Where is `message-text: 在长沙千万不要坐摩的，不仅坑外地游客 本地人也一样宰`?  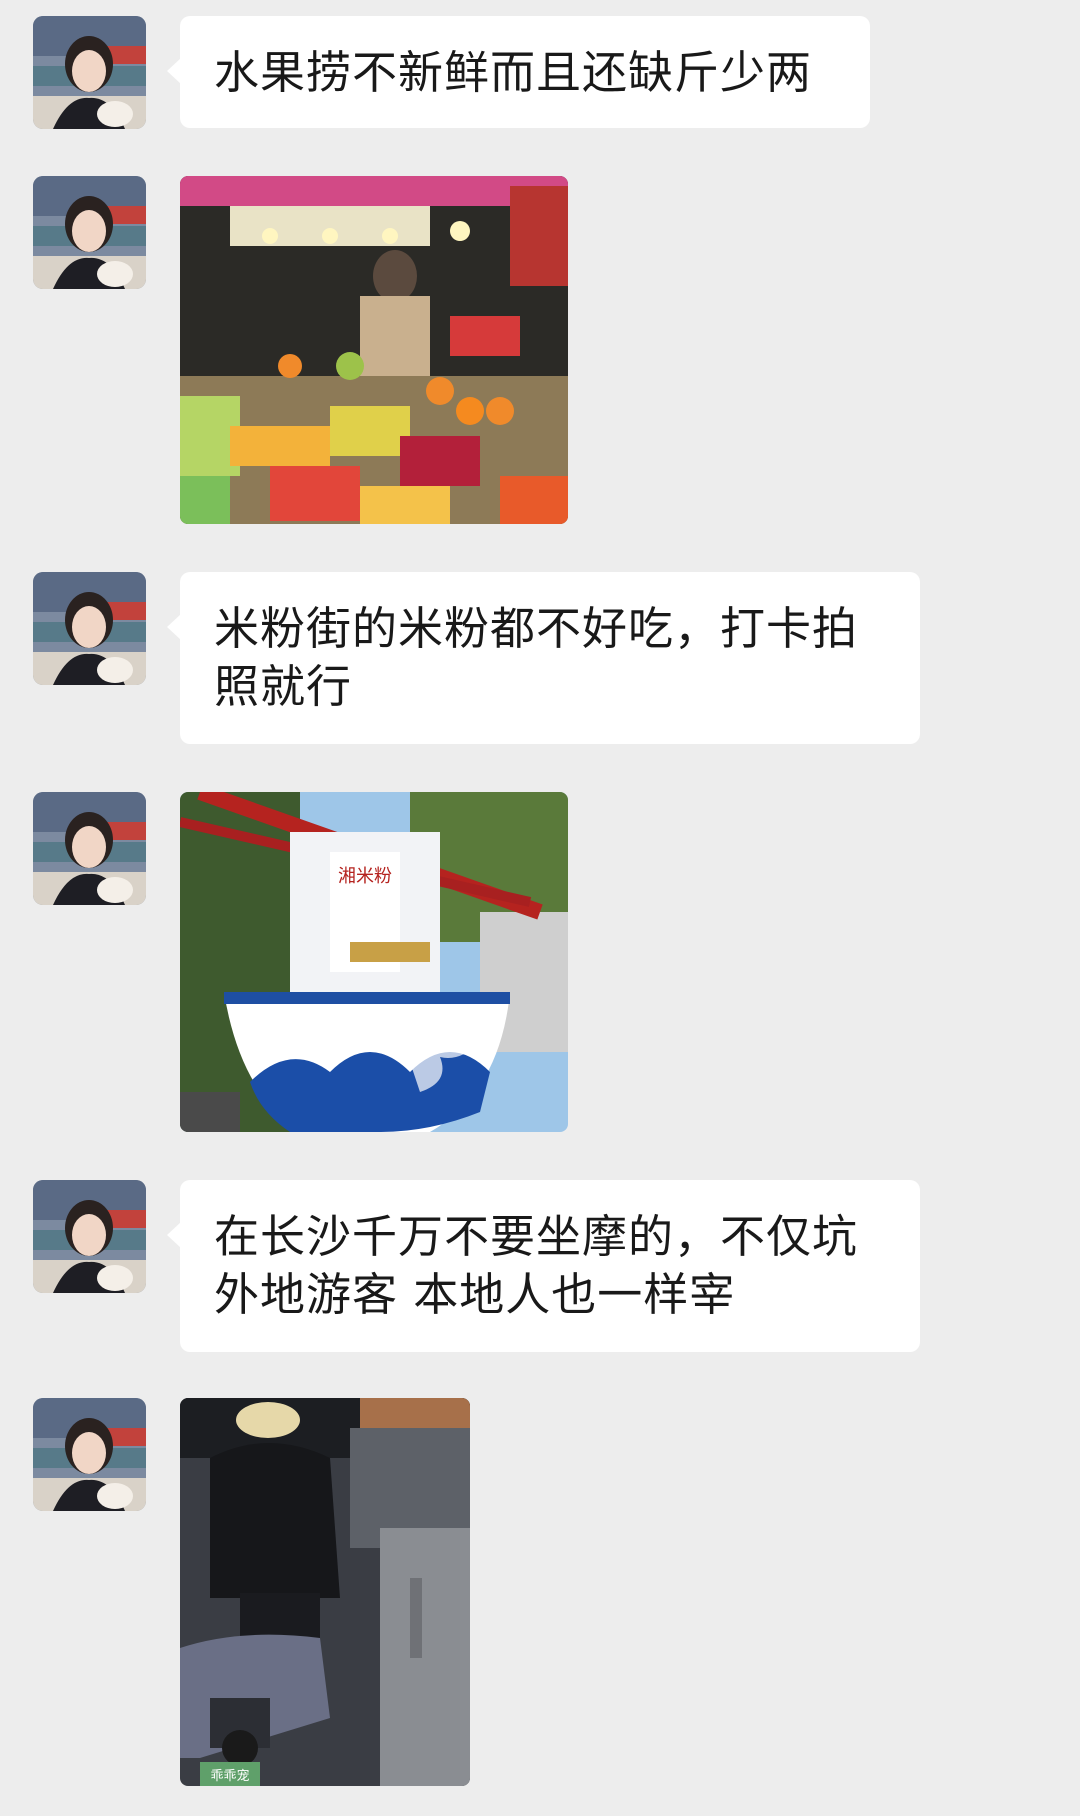 message-text: 在长沙千万不要坐摩的，不仅坑外地游客 本地人也一样宰 is located at coordinates (536, 1265).